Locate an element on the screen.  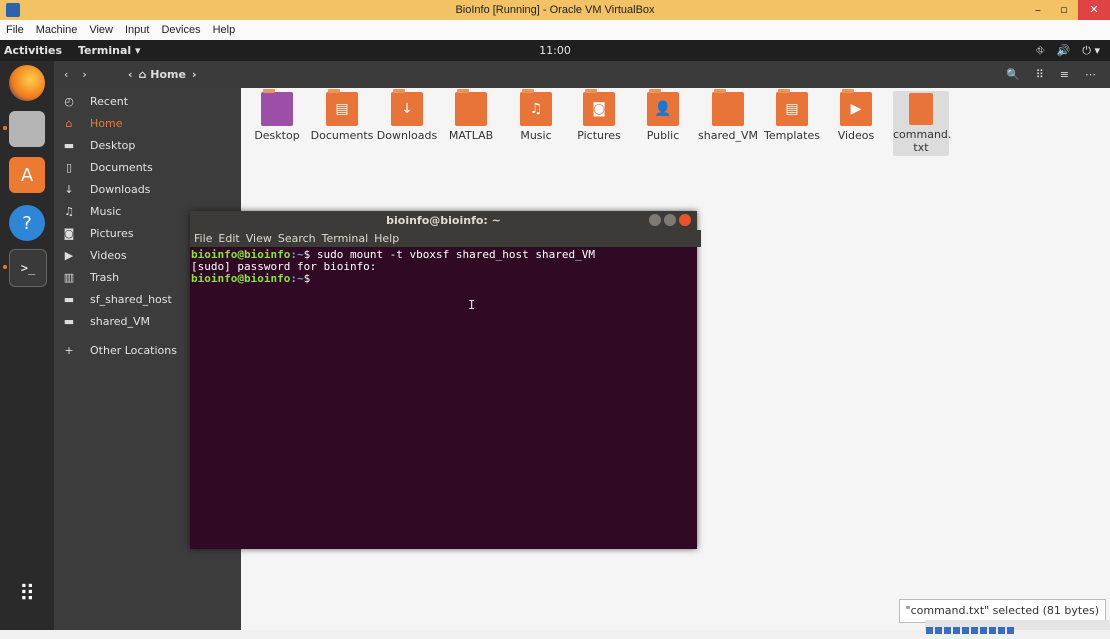
host-close-button: ✕ is located at coordinates (1094, 10).